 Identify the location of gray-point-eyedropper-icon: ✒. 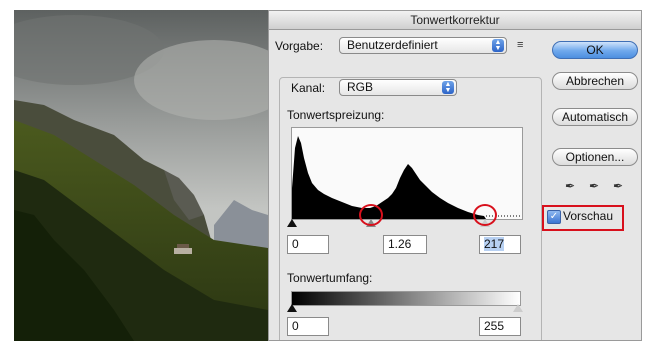
(594, 186).